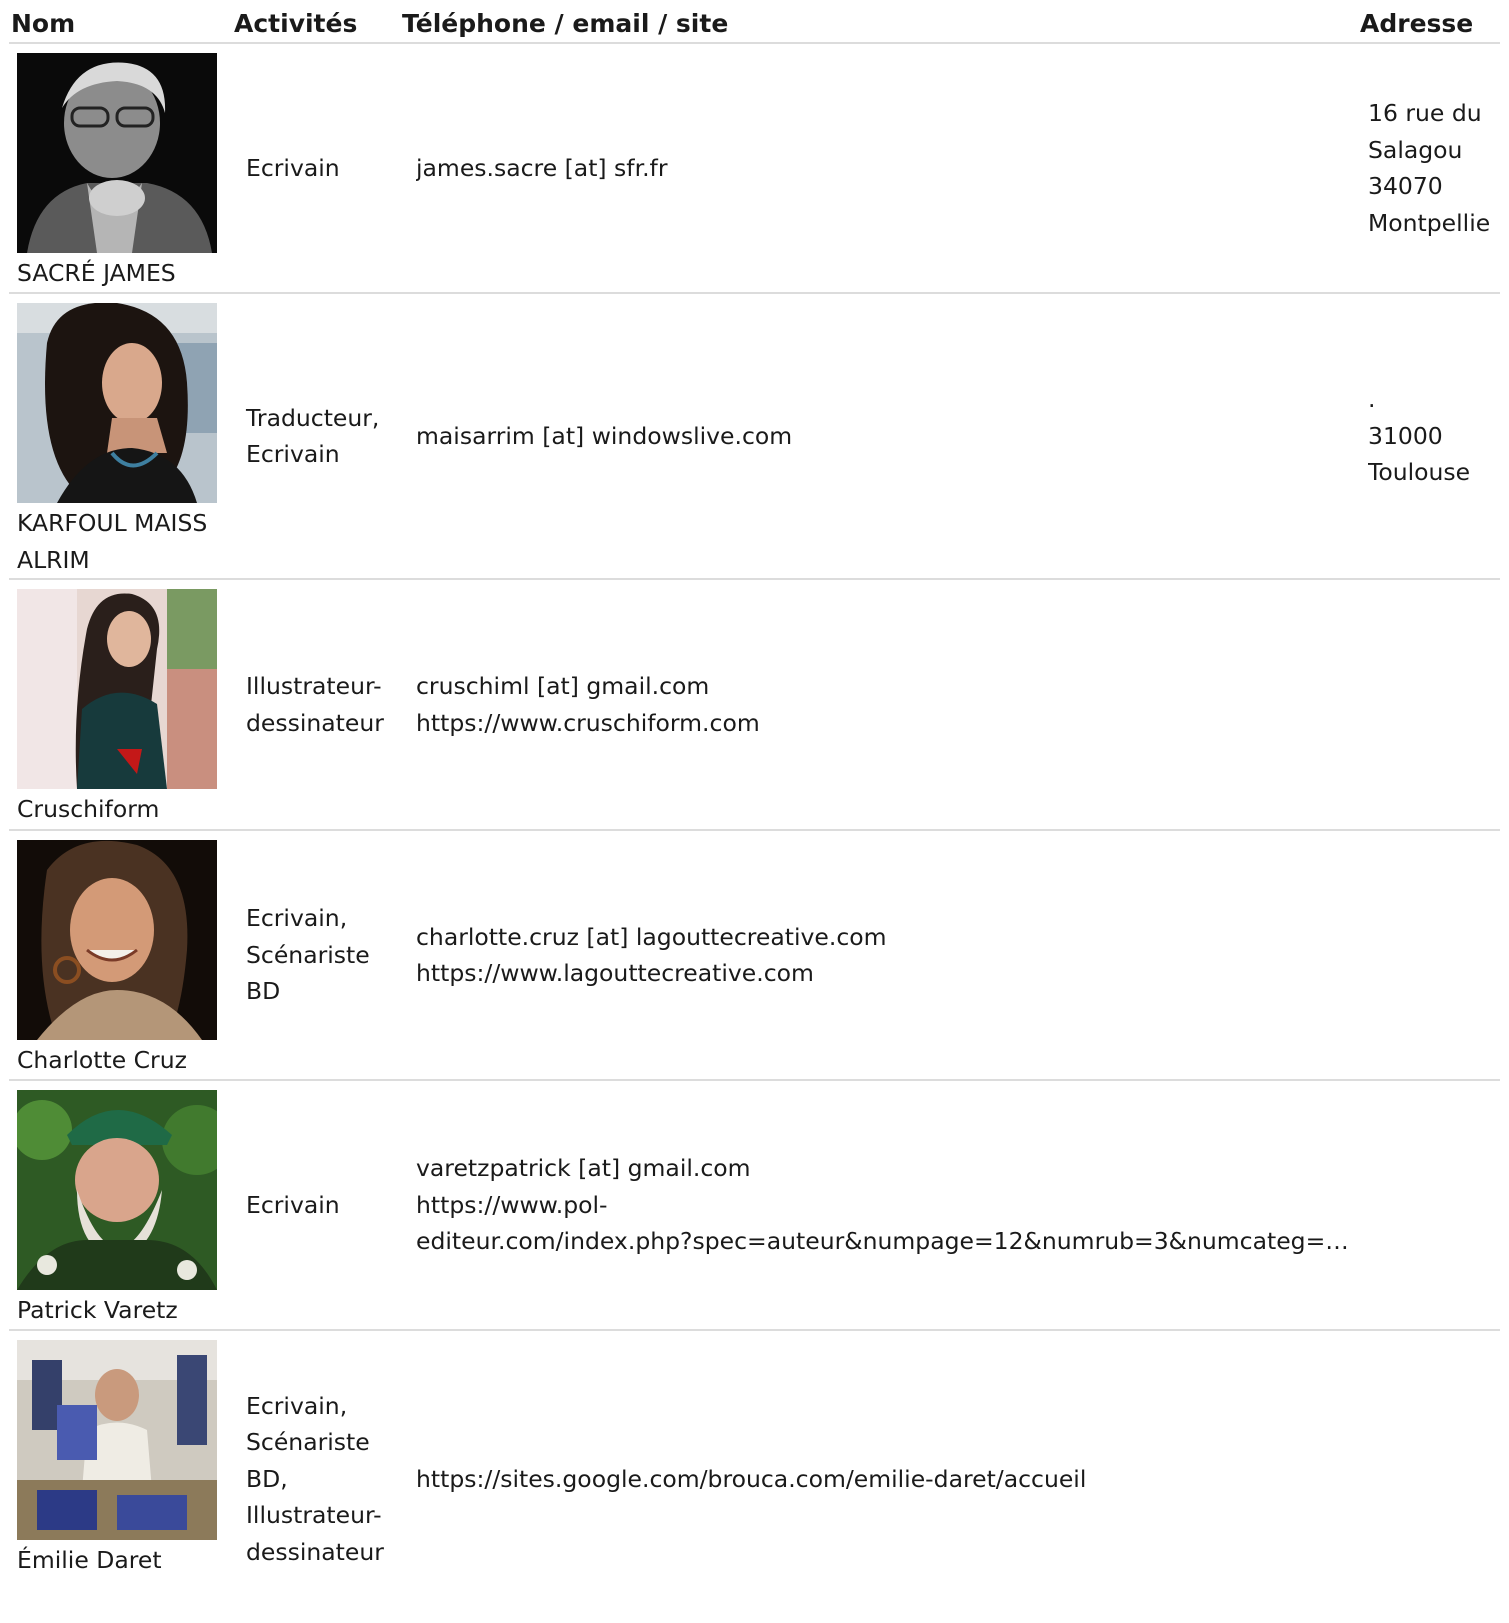 The height and width of the screenshot is (1623, 1509). Describe the element at coordinates (1372, 399) in the screenshot. I see `address-line: .` at that location.